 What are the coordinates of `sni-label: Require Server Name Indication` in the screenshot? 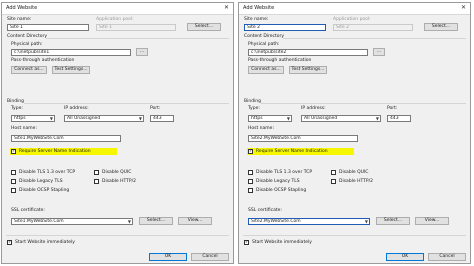 It's located at (55, 151).